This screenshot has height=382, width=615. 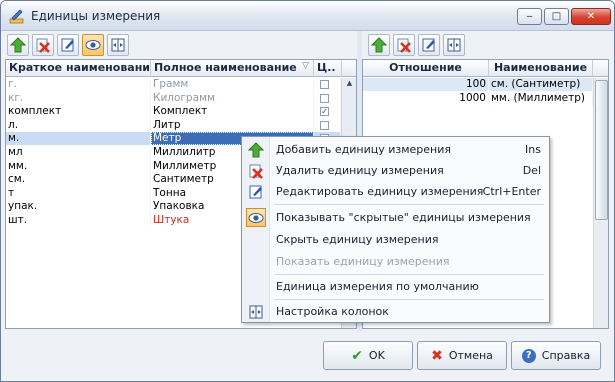 I want to click on full-name-cell: Килограмм, so click(x=232, y=98).